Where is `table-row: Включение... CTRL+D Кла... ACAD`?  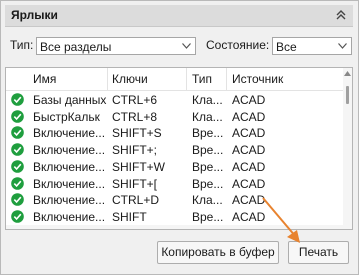
table-row: Включение... CTRL+D Кла... ACAD is located at coordinates (175, 200).